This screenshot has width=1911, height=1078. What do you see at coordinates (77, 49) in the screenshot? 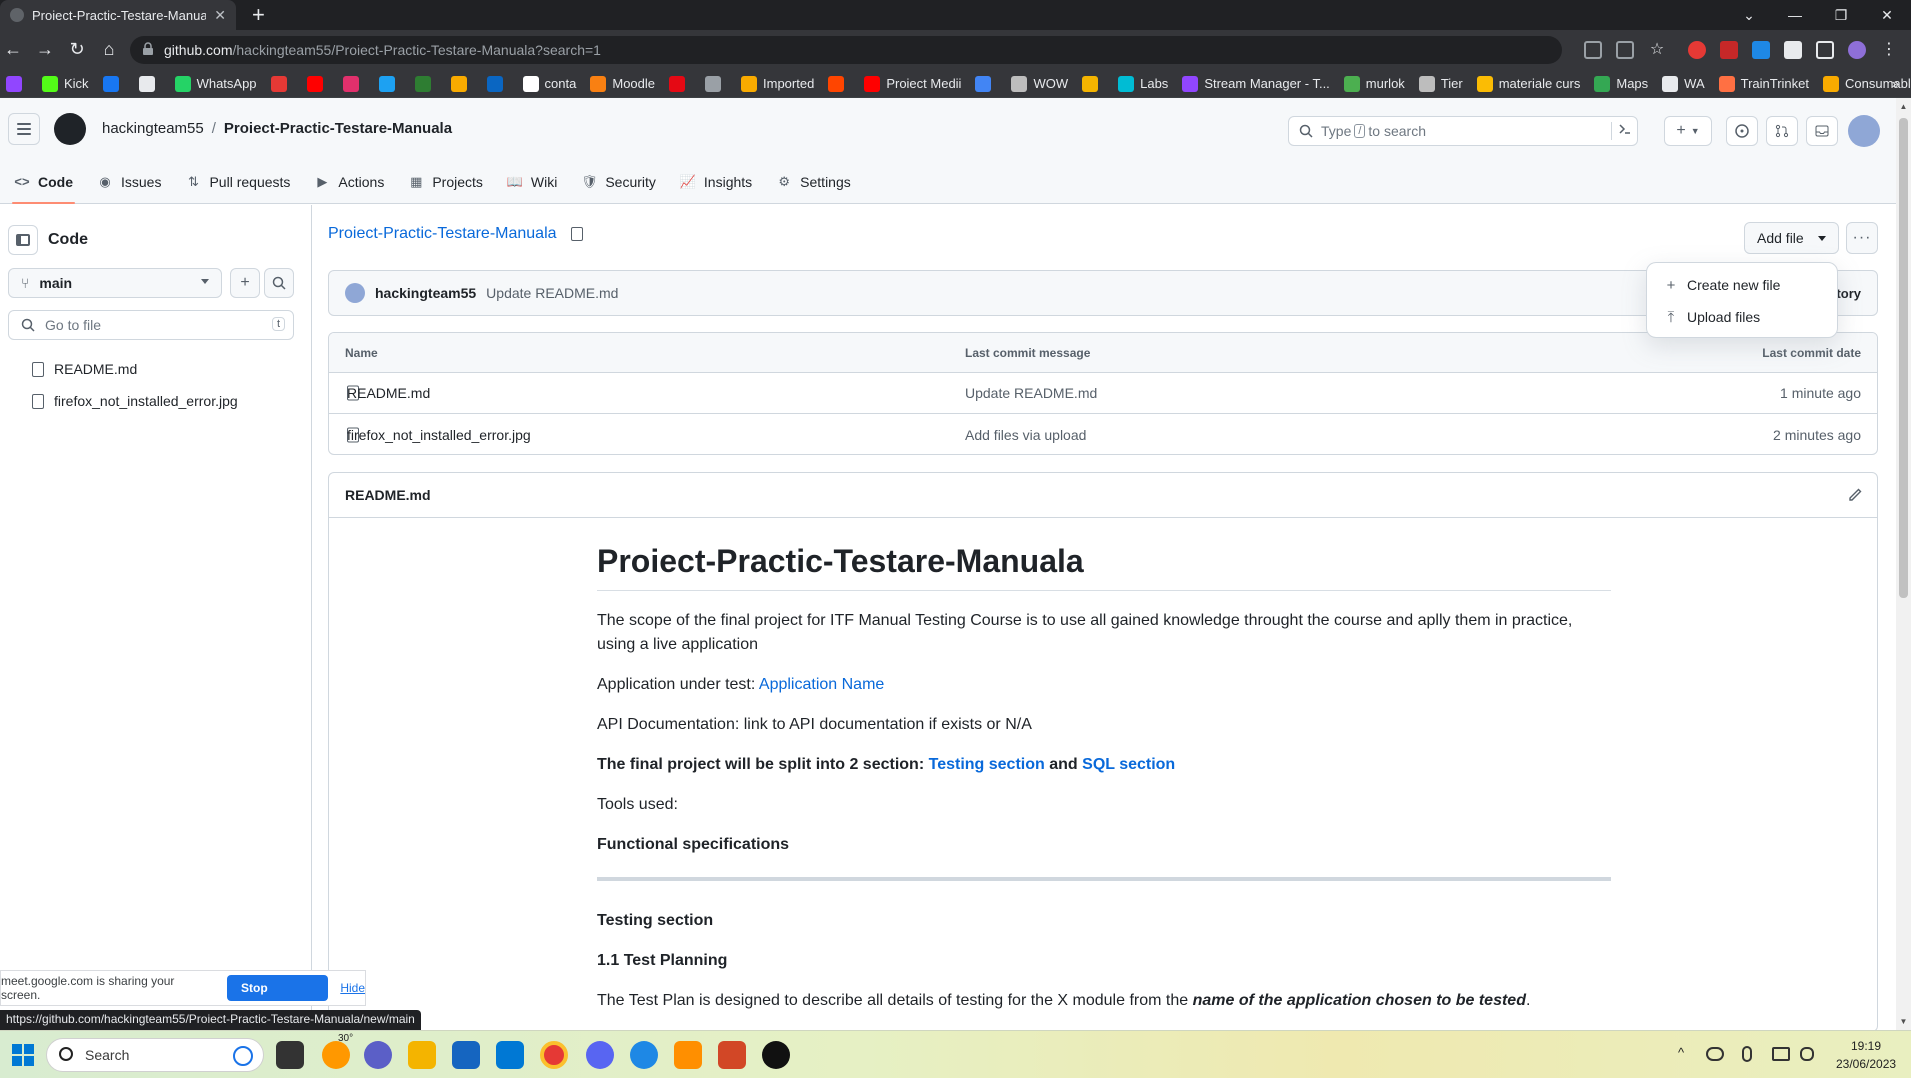
I see `reload-icon: ↻` at bounding box center [77, 49].